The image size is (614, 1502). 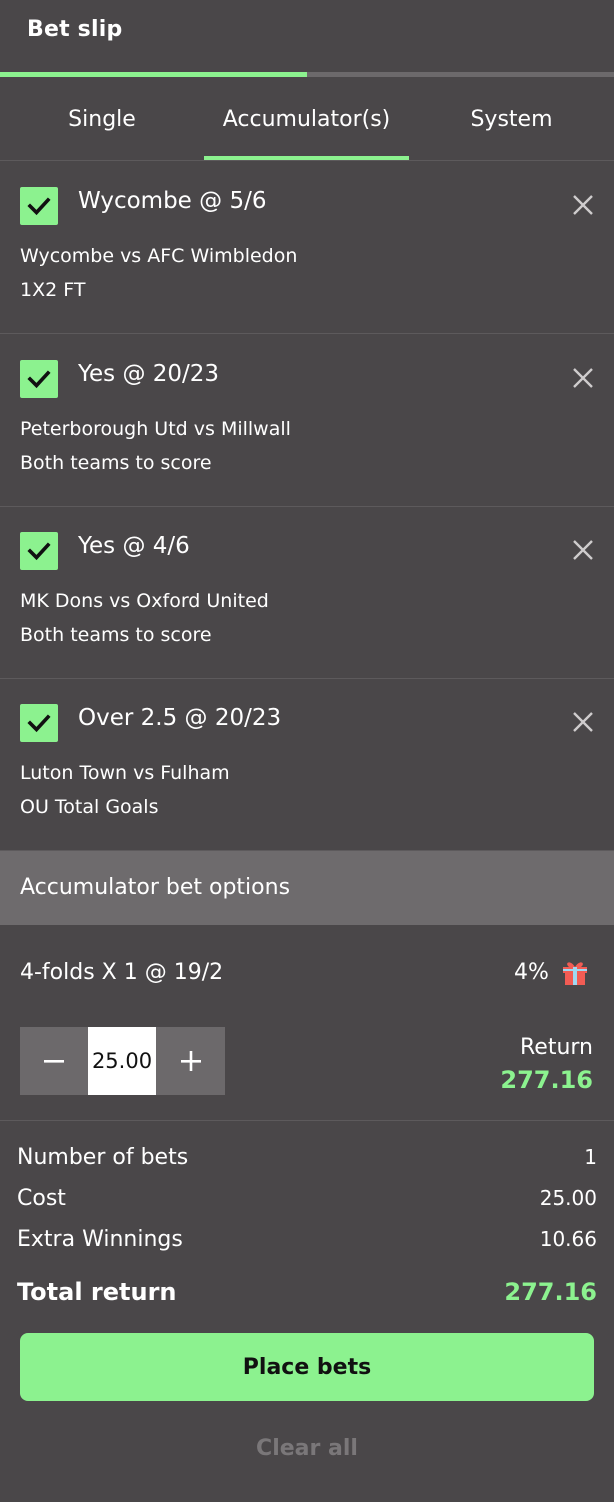 I want to click on bet-type-tabs: Single Accumulator(s) System, so click(x=307, y=119).